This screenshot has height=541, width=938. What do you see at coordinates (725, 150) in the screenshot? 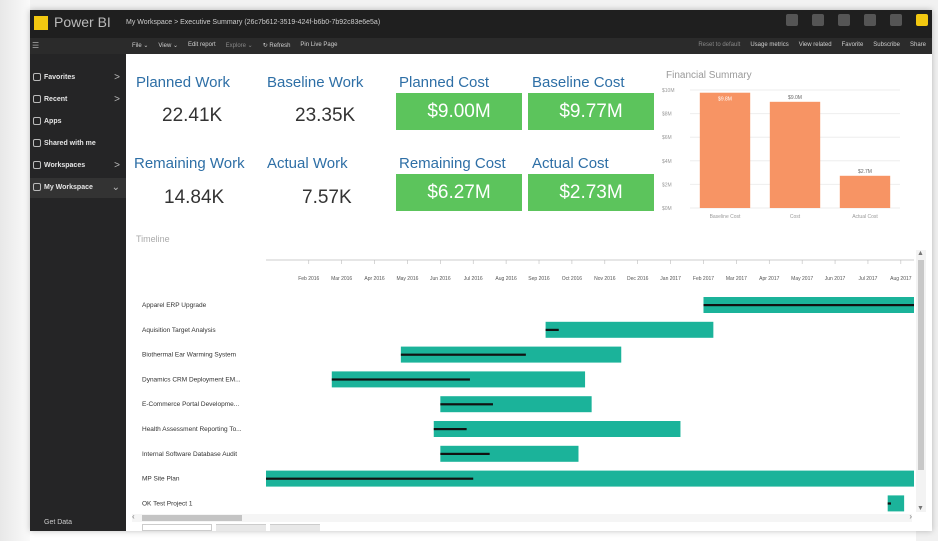
I see `bar-baseline-cost` at bounding box center [725, 150].